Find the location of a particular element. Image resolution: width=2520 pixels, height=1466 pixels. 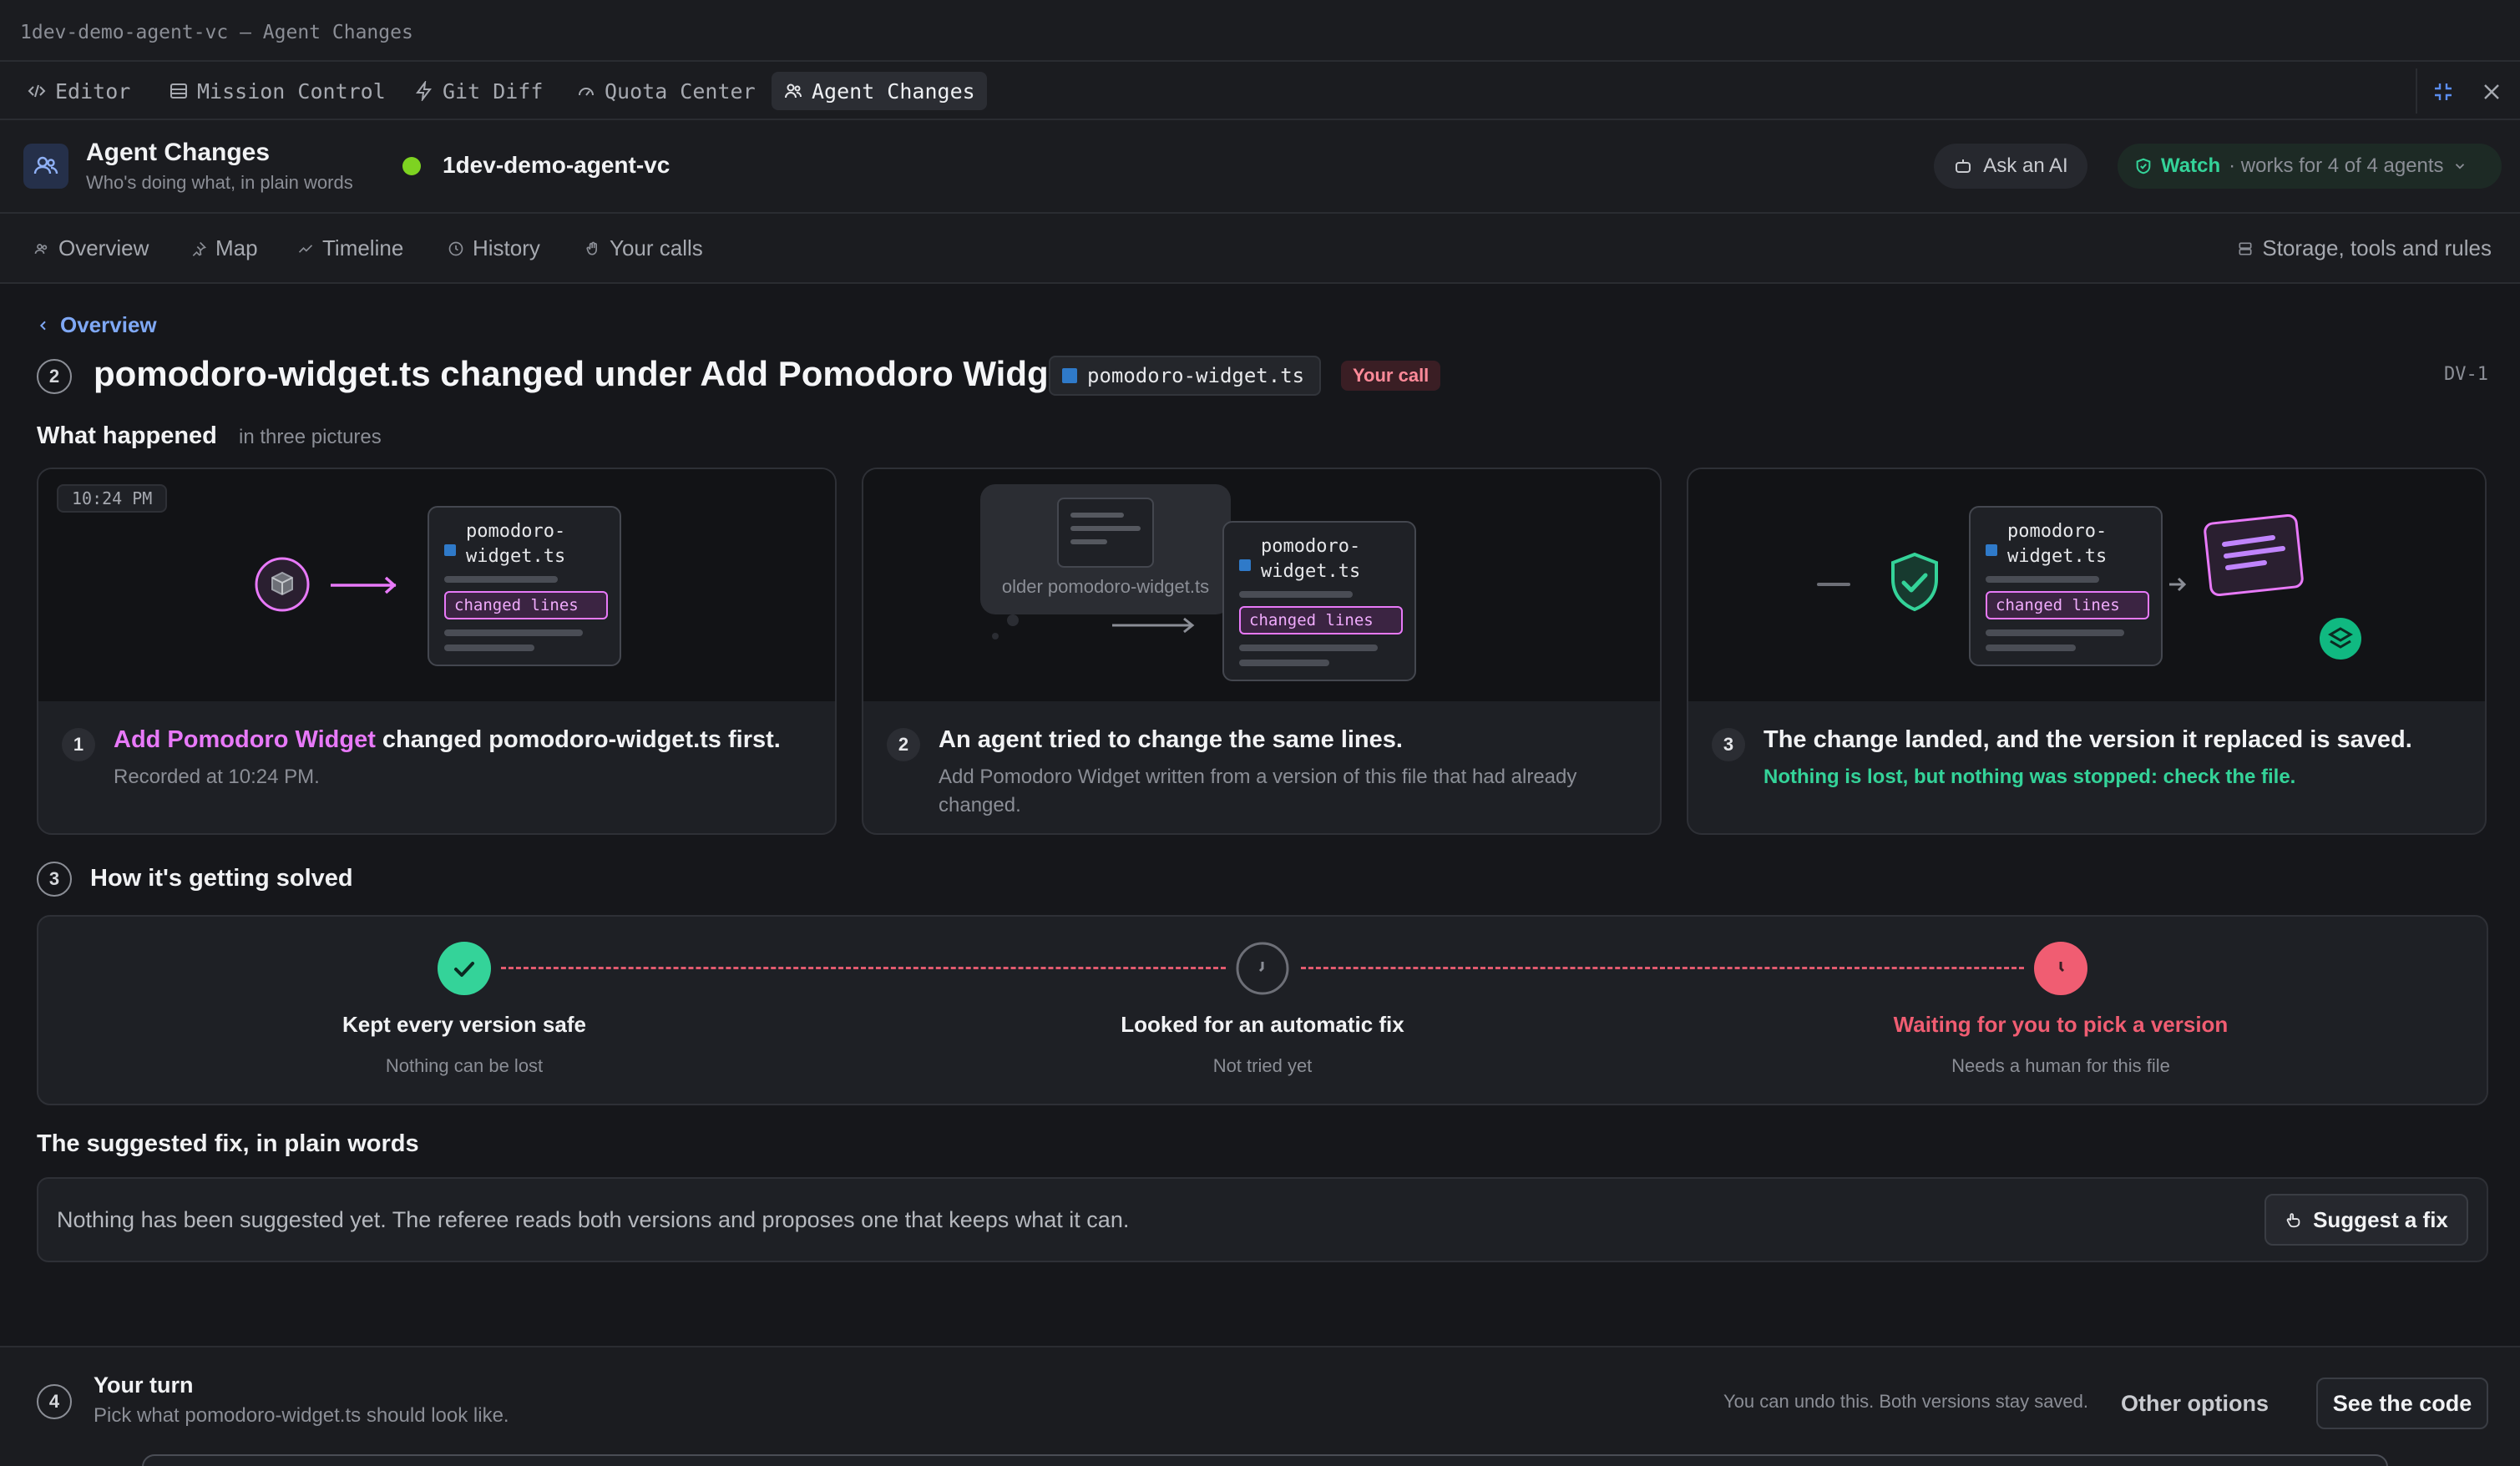

bottom-panel-edge is located at coordinates (1265, 1460).